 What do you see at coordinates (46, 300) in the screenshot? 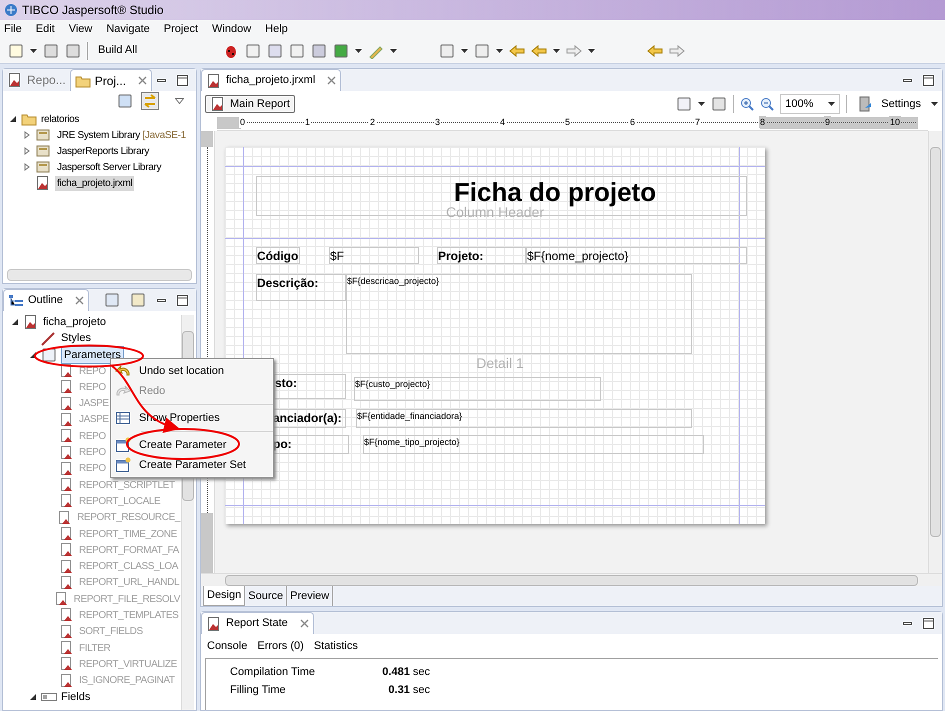
I see `panel-tab: Outline` at bounding box center [46, 300].